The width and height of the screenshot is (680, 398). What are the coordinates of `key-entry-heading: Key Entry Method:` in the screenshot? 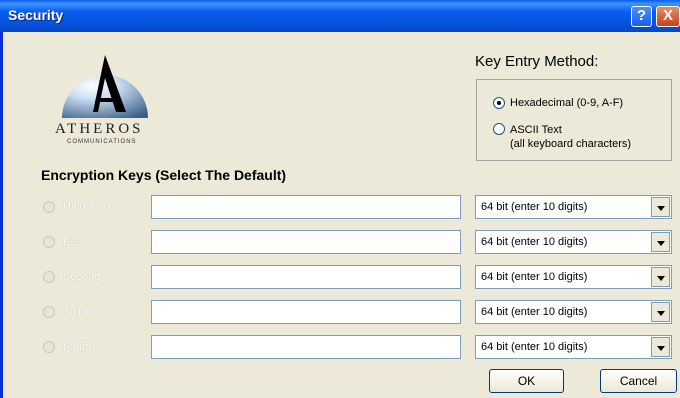 It's located at (537, 61).